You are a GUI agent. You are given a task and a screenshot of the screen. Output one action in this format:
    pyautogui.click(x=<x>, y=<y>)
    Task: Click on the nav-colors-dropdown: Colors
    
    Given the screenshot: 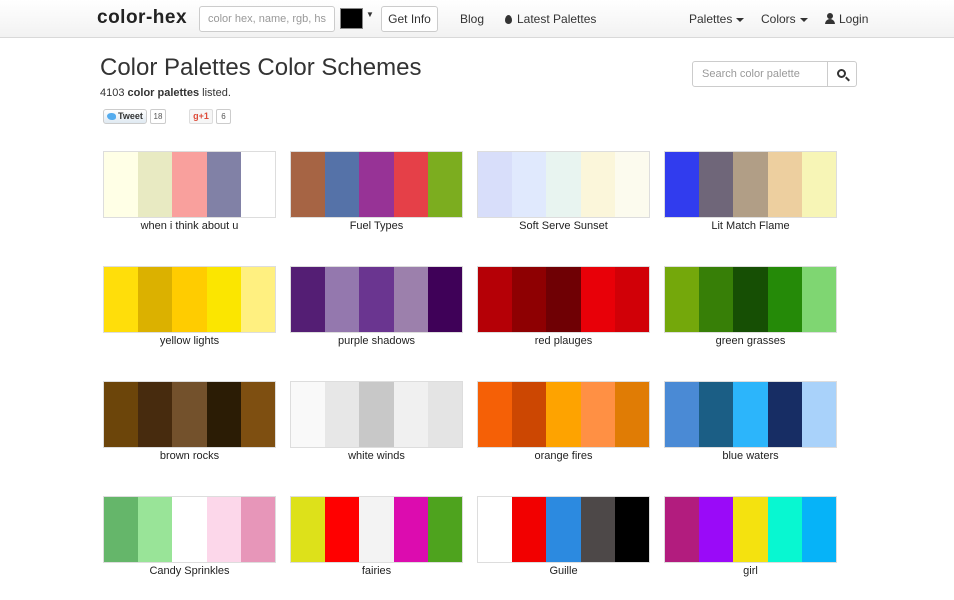 What is the action you would take?
    pyautogui.click(x=784, y=19)
    